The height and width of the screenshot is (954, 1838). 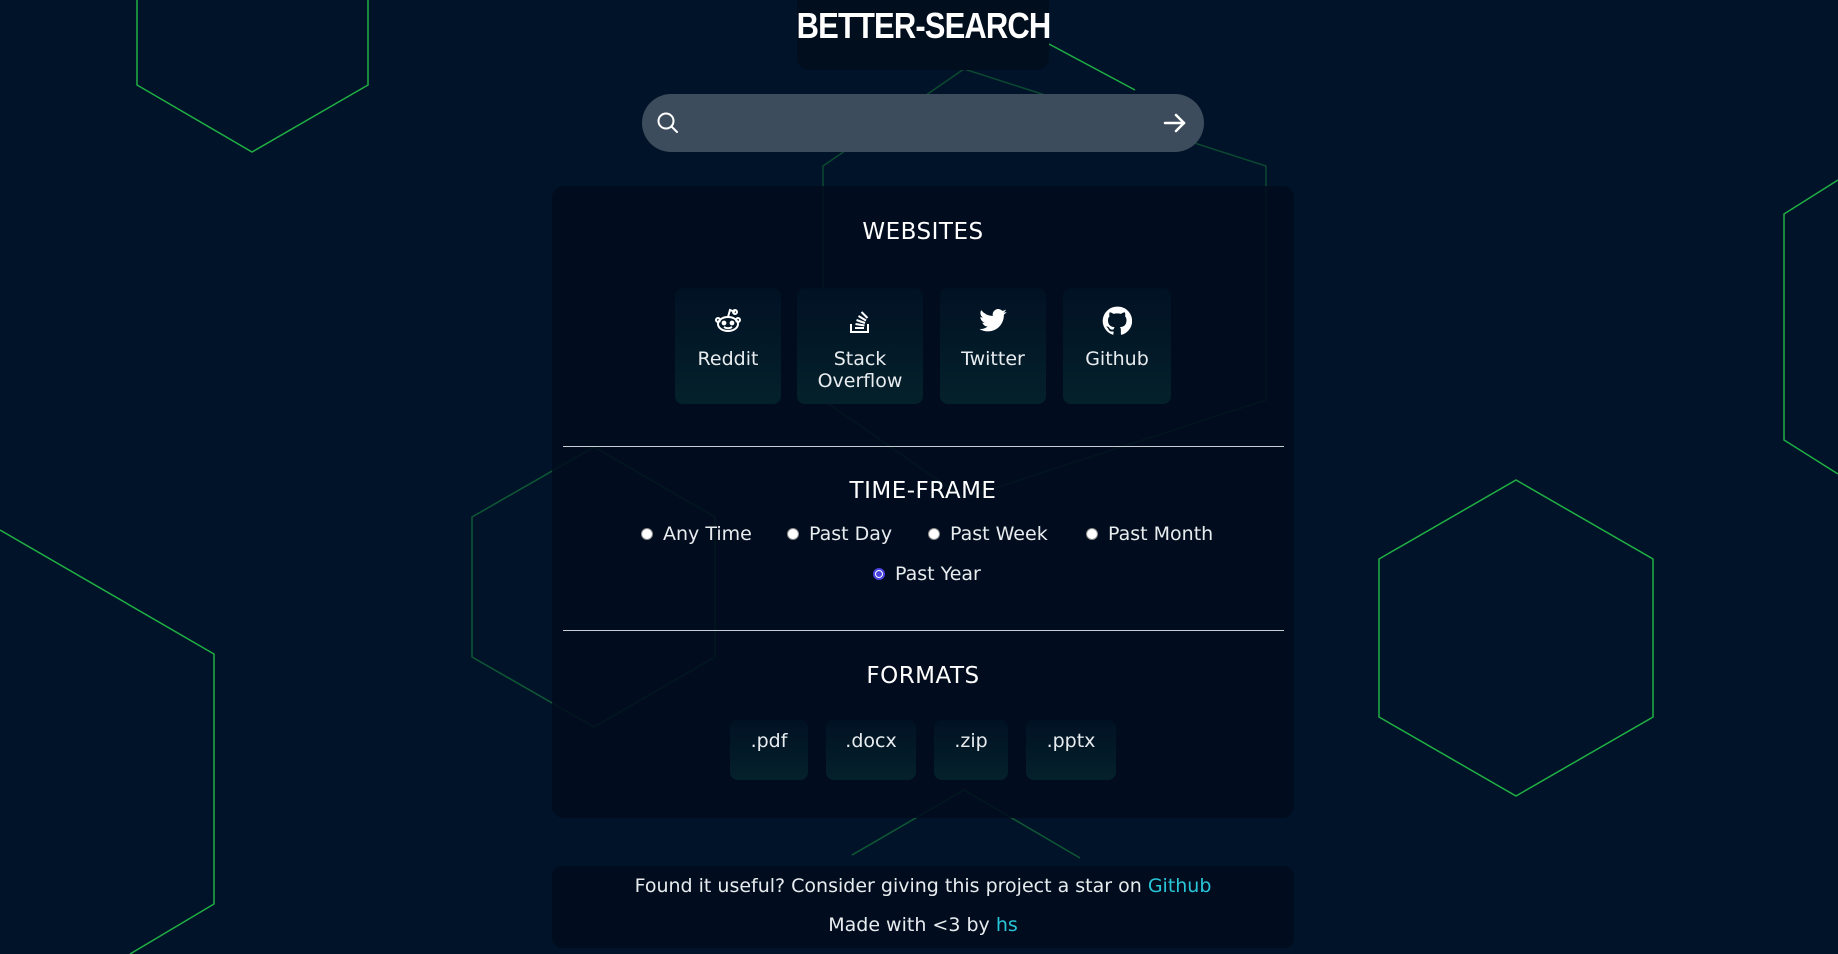 What do you see at coordinates (860, 370) in the screenshot?
I see `website-label: Stack Overflow` at bounding box center [860, 370].